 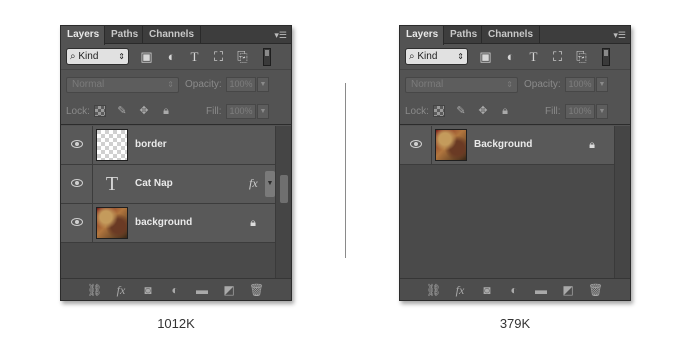 What do you see at coordinates (284, 189) in the screenshot?
I see `scrollbar-thumb` at bounding box center [284, 189].